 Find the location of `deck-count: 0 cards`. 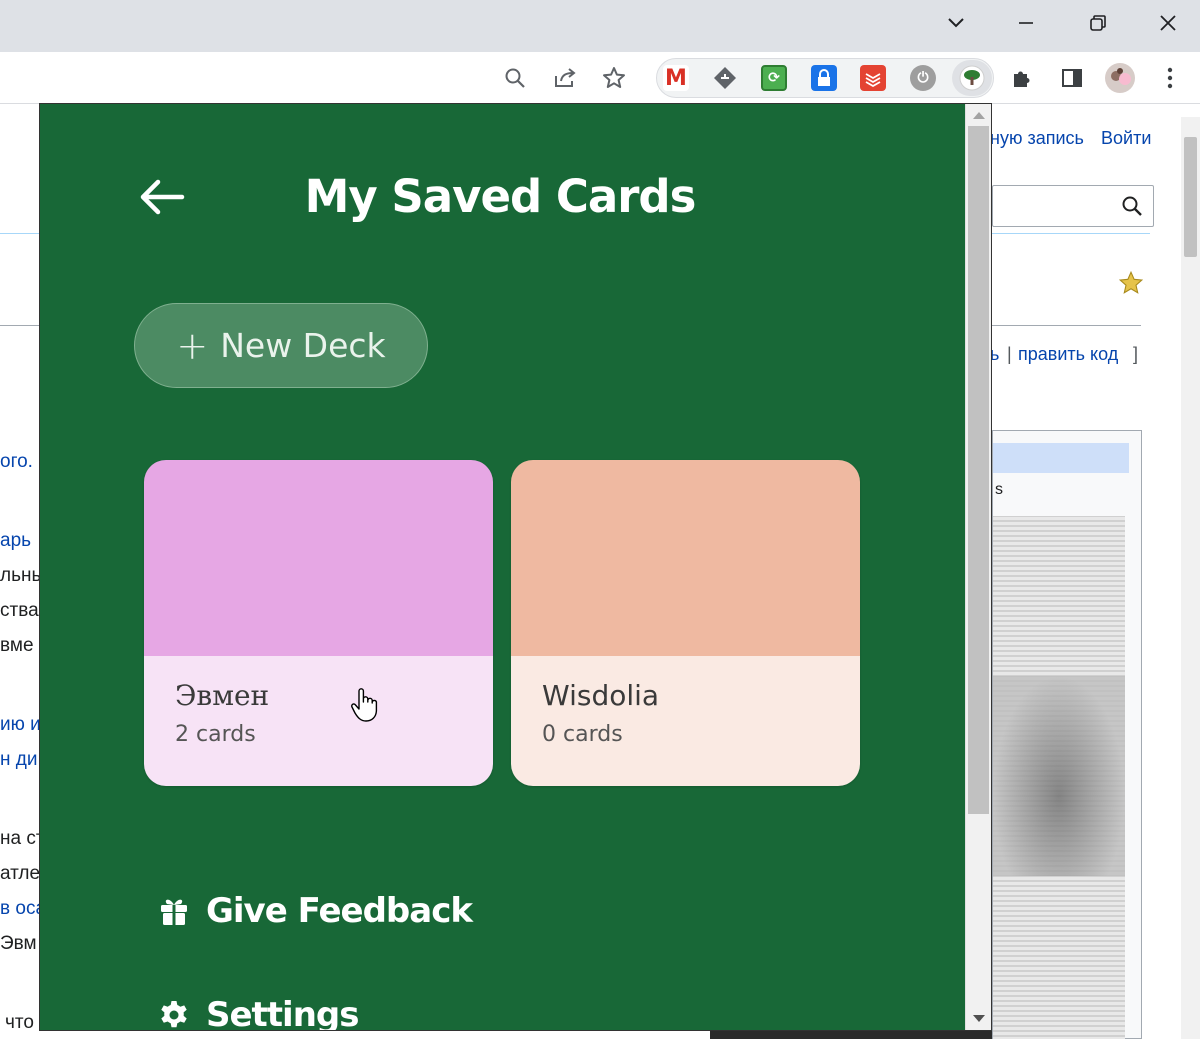

deck-count: 0 cards is located at coordinates (582, 734).